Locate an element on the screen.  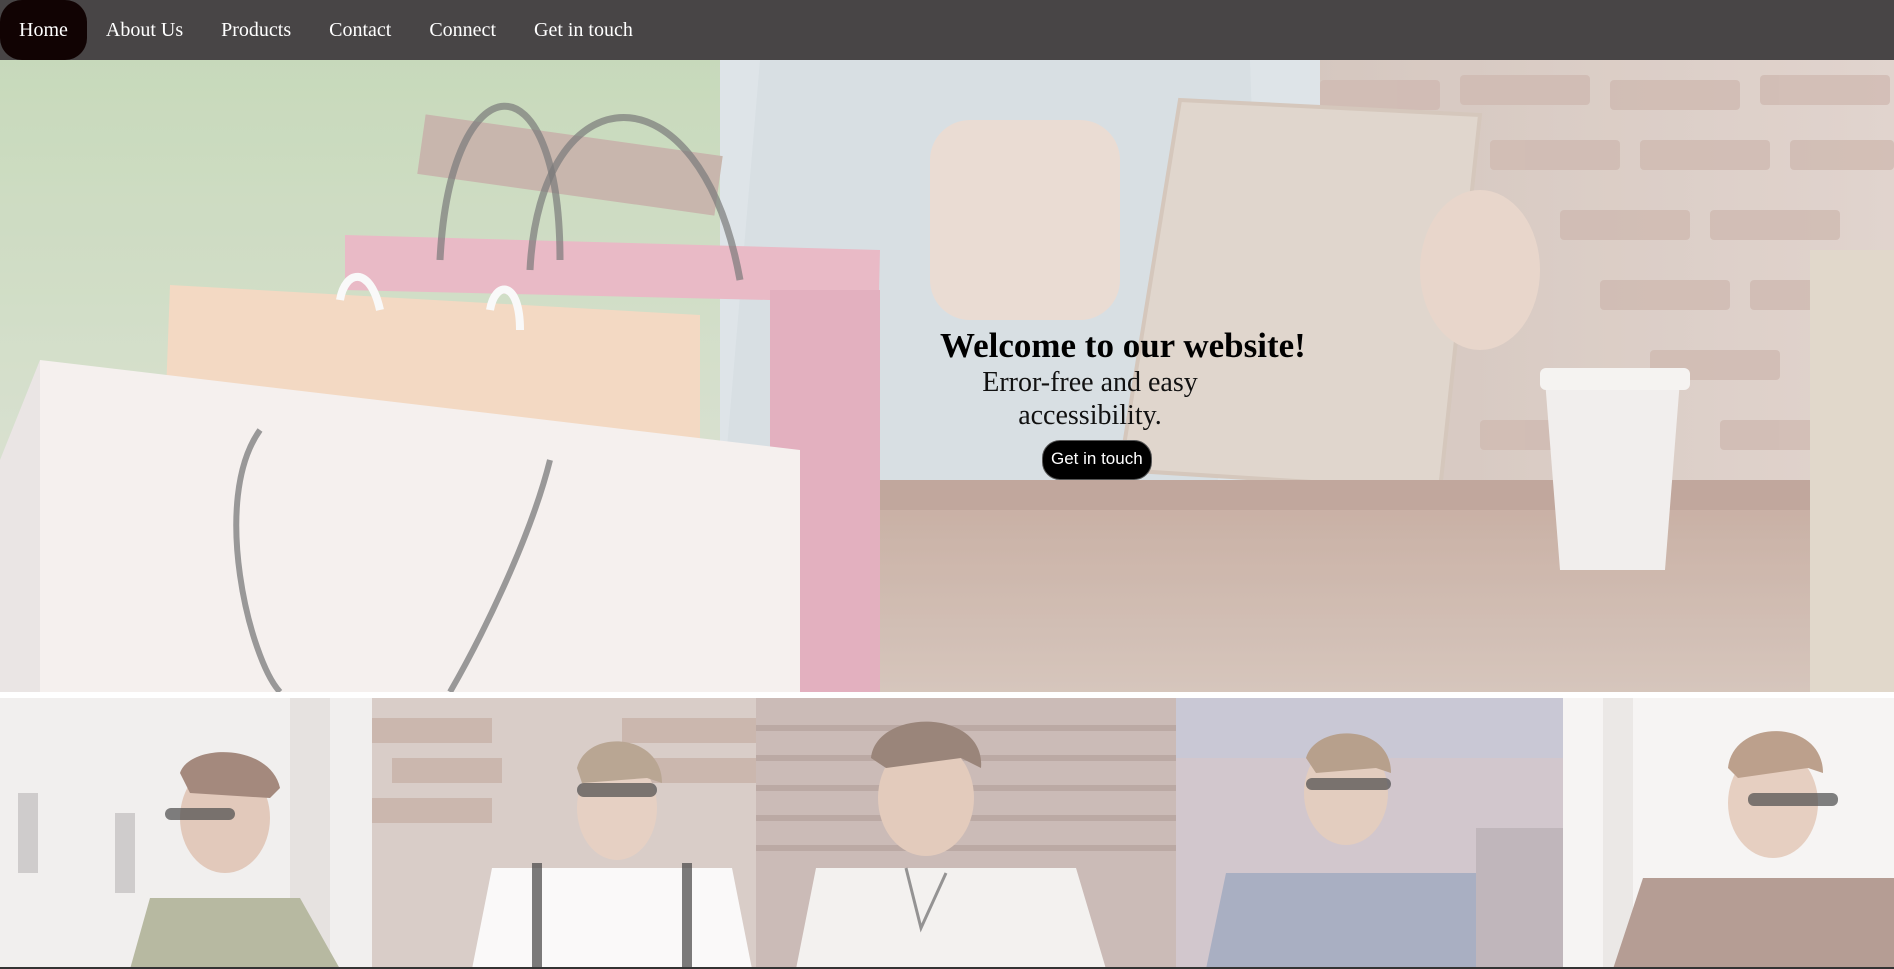
nav-about-us: About Us is located at coordinates (144, 30).